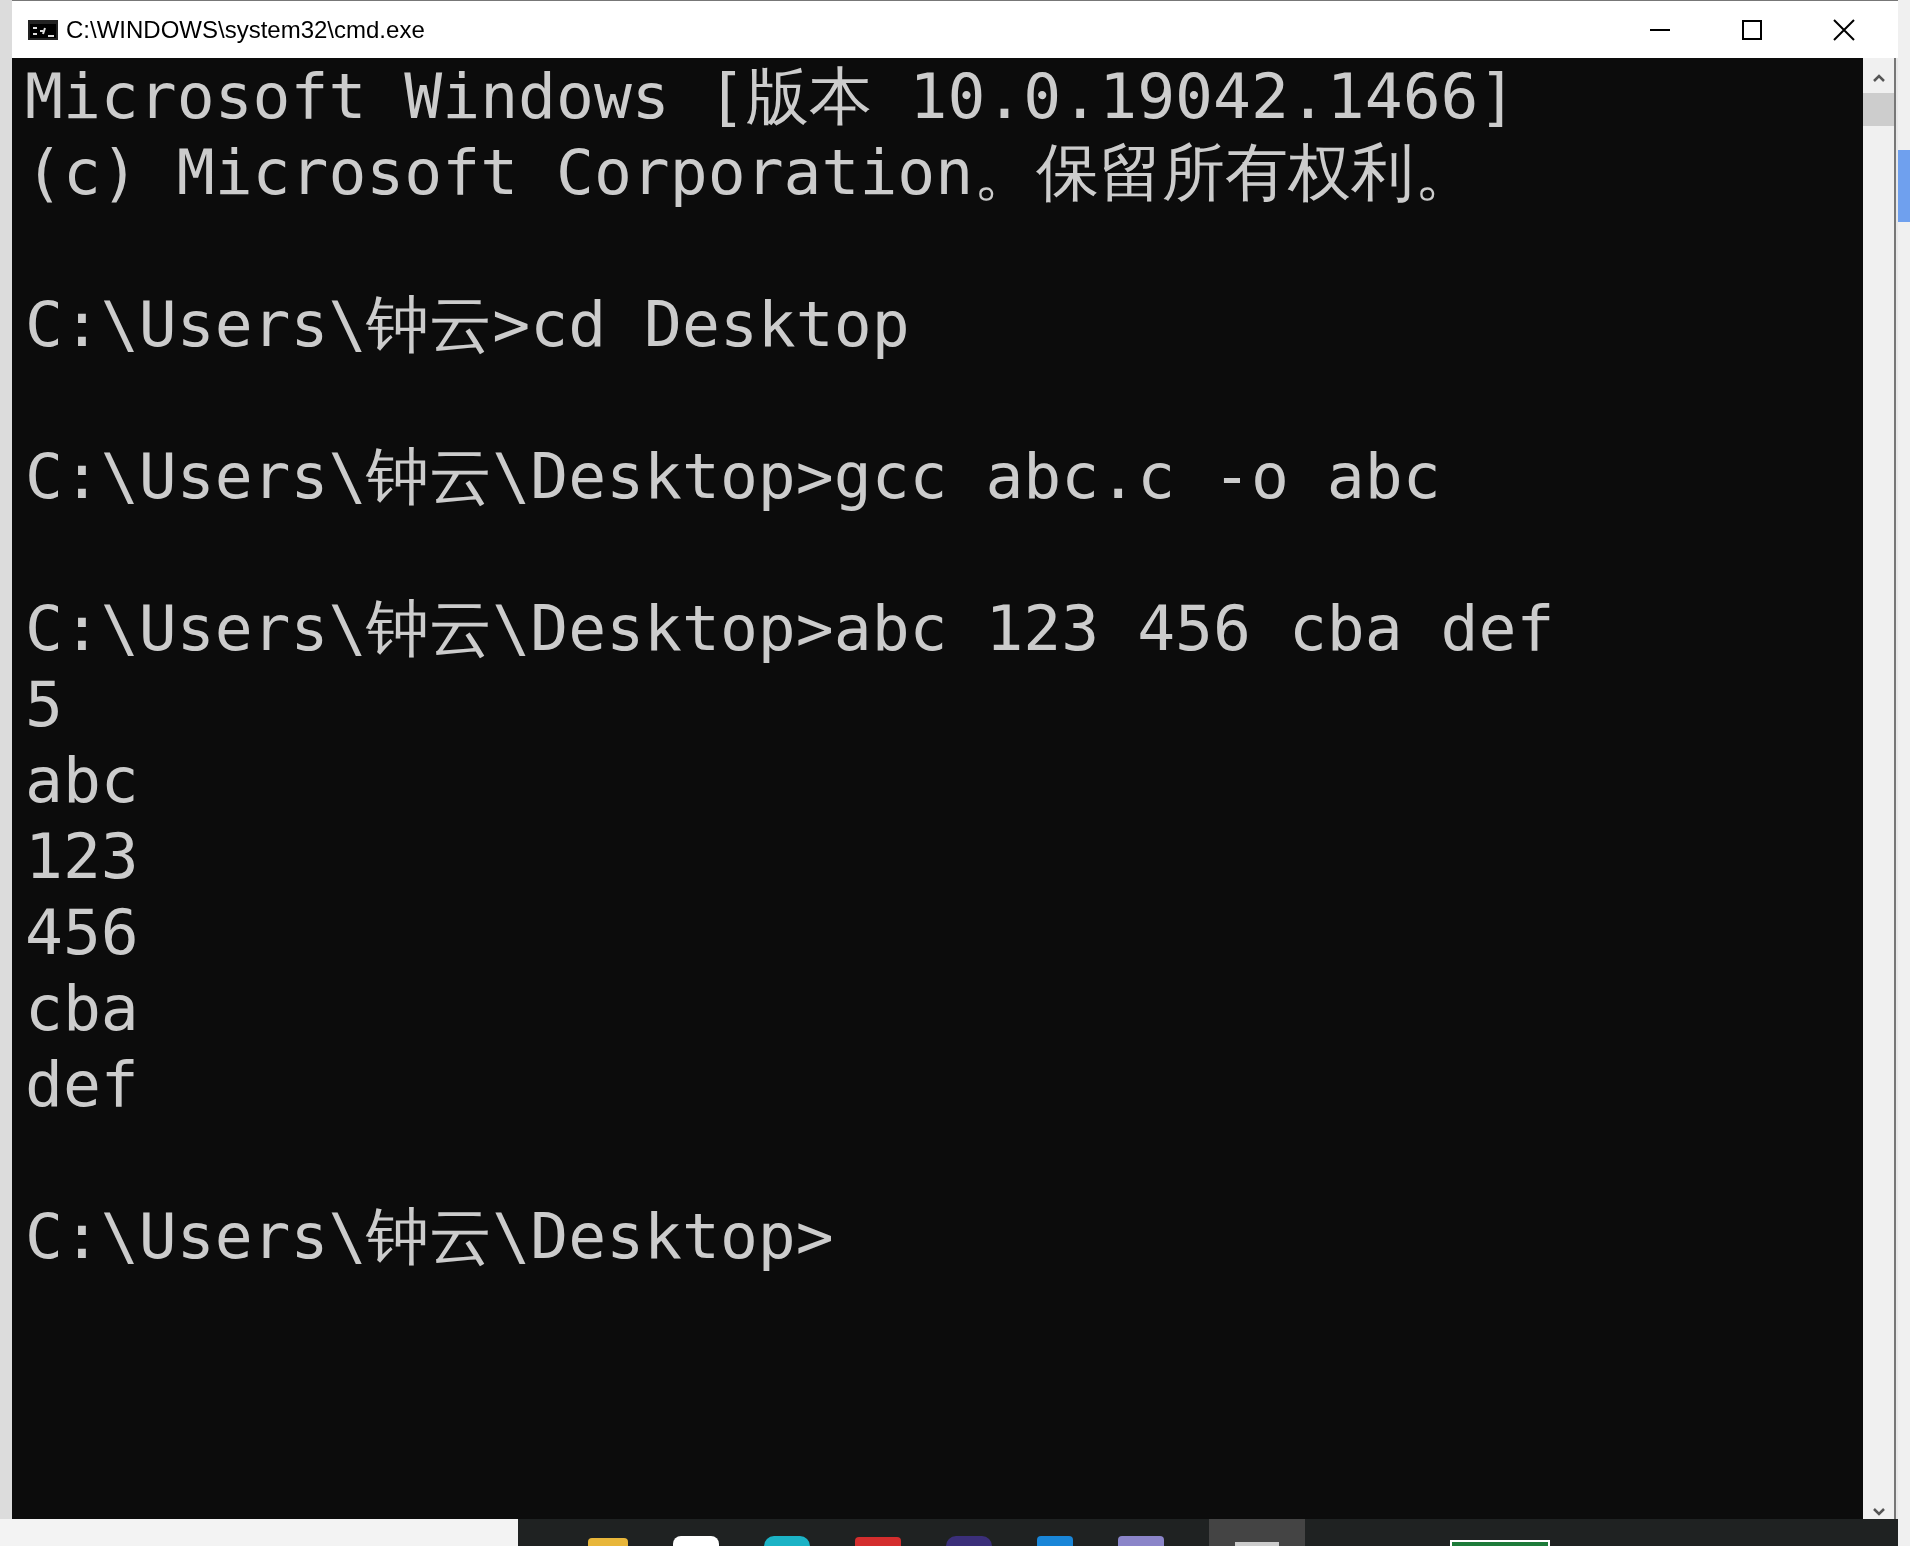 This screenshot has height=1546, width=1910. I want to click on console-line: cba, so click(82, 1009).